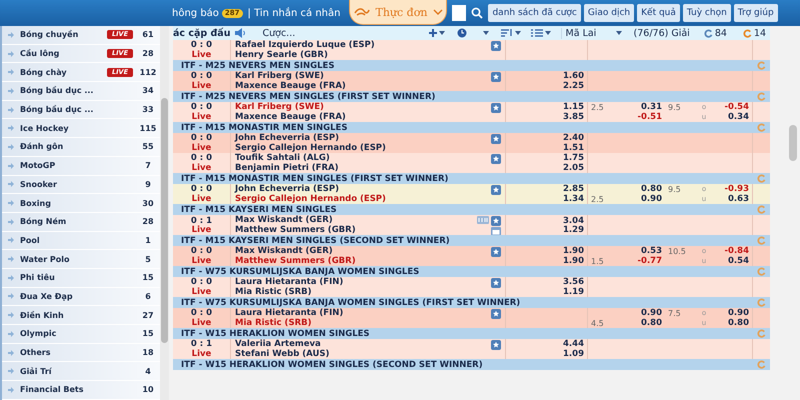  I want to click on sport-count: 61, so click(148, 35).